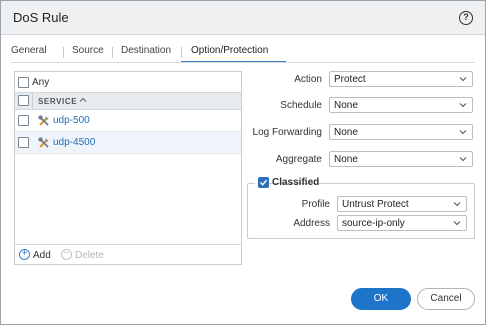  Describe the element at coordinates (350, 79) in the screenshot. I see `action-value: Protect` at that location.